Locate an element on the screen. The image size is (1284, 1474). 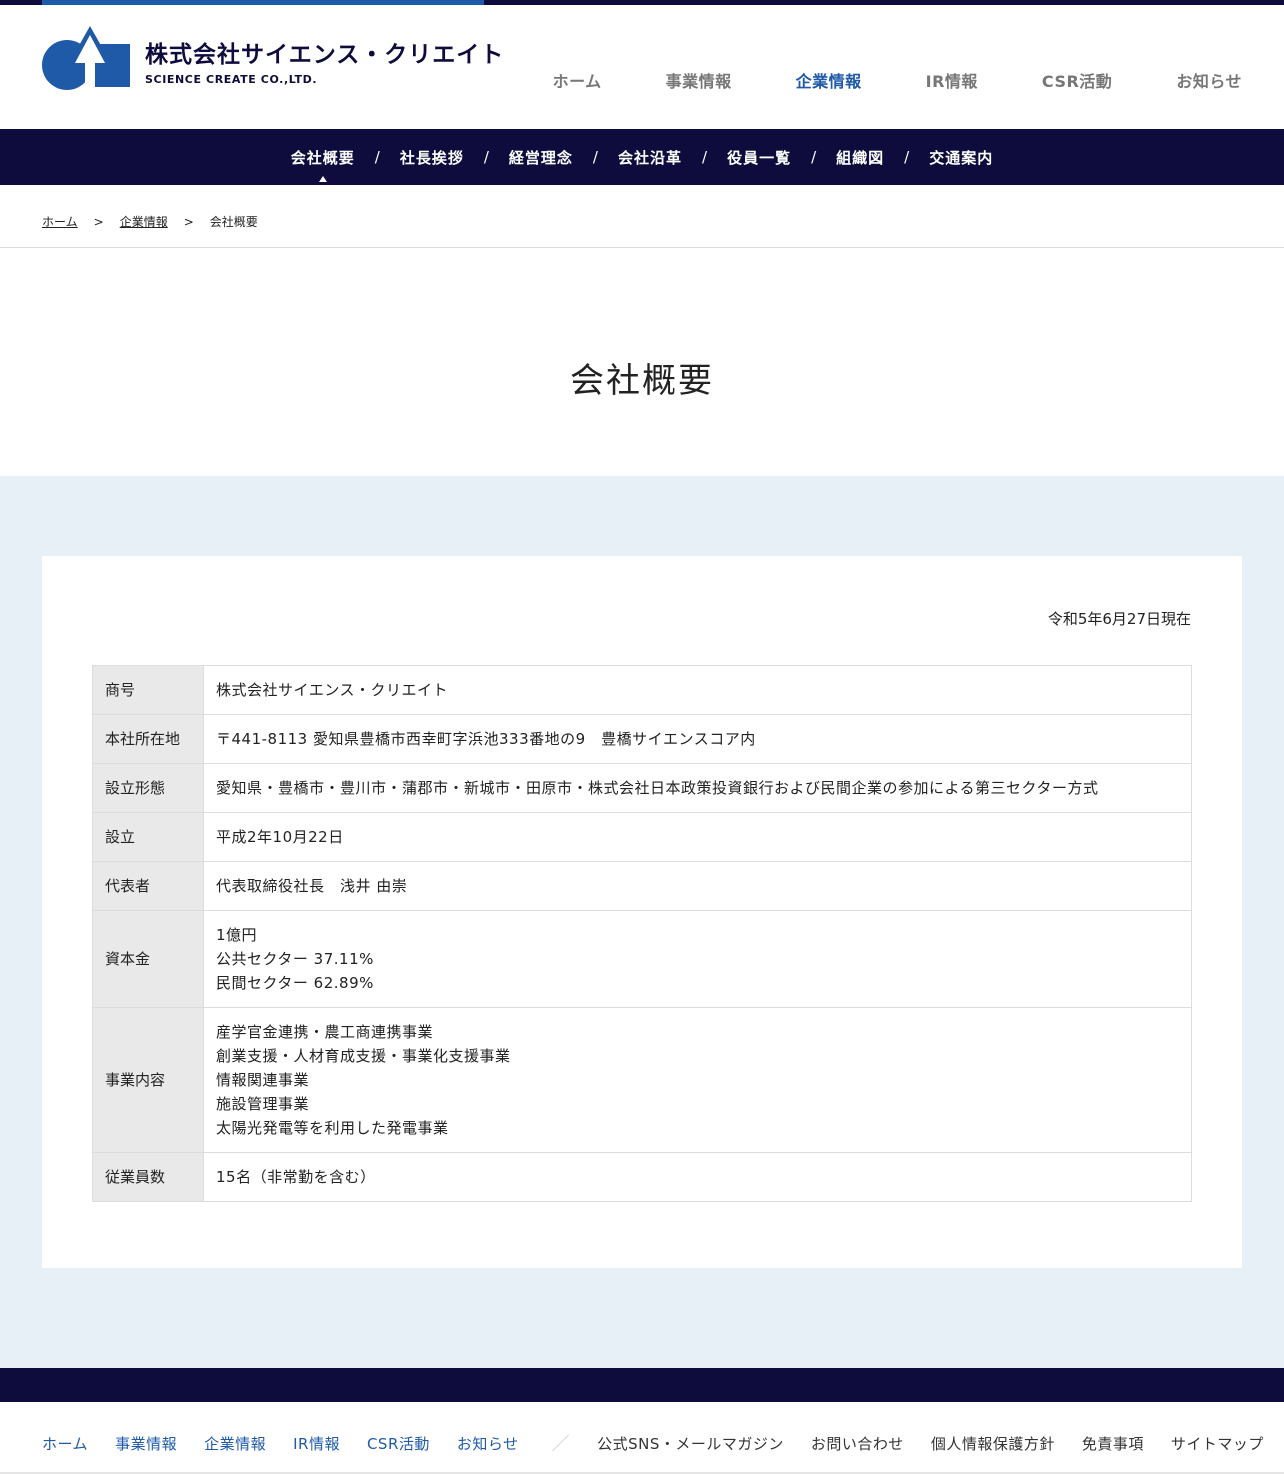
value-line: 情報関連事業 is located at coordinates (263, 1080).